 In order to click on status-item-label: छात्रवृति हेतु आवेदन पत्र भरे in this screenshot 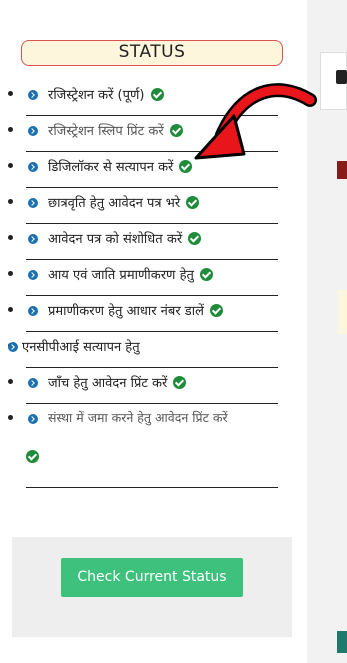, I will do `click(114, 203)`.